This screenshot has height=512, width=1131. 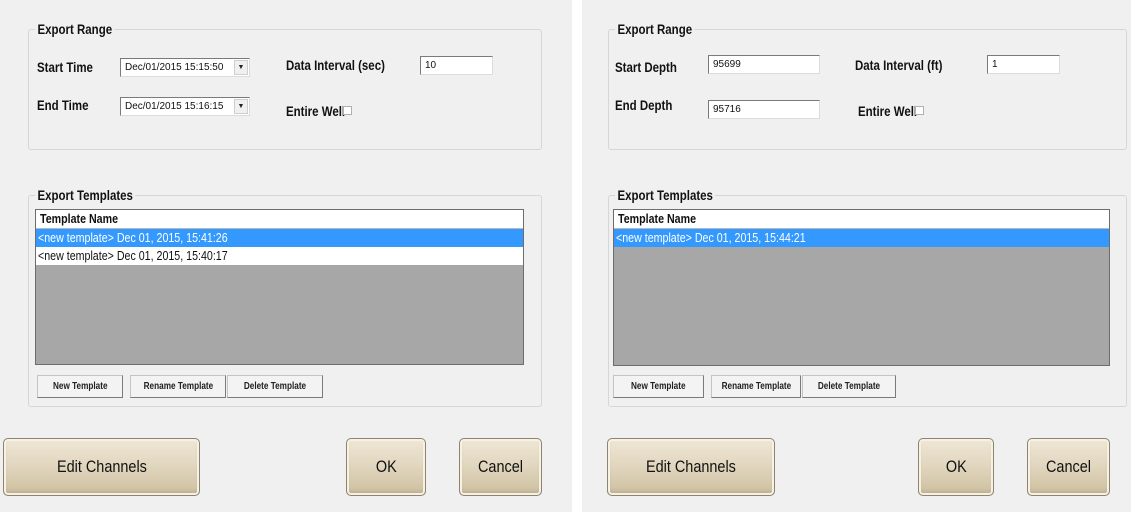 I want to click on data-interval-input: 1, so click(x=1023, y=64).